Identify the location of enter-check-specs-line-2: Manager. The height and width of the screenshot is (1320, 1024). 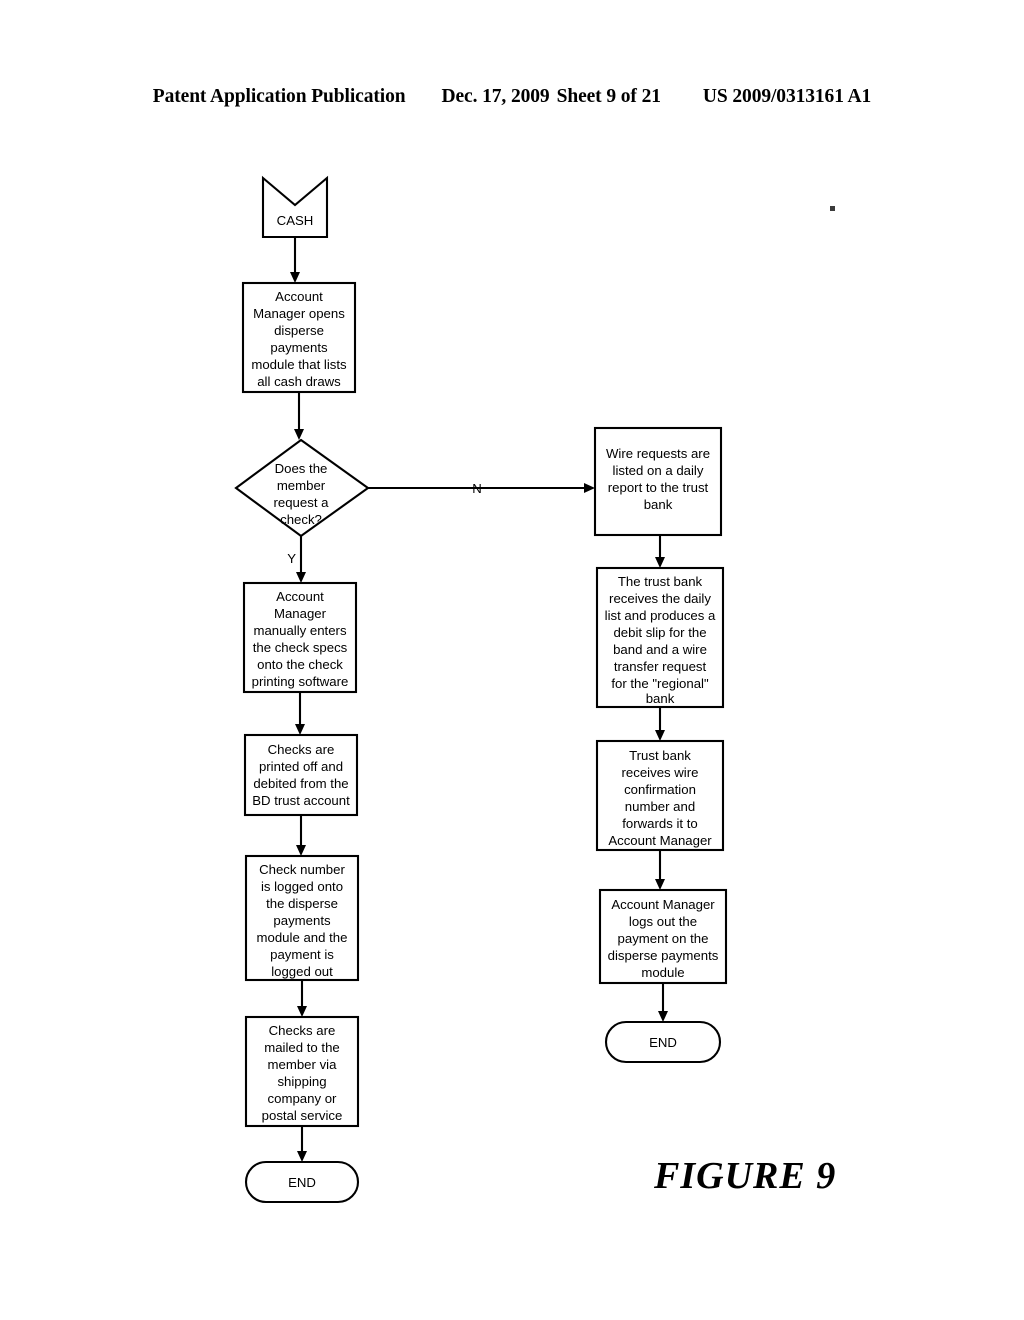
(300, 613).